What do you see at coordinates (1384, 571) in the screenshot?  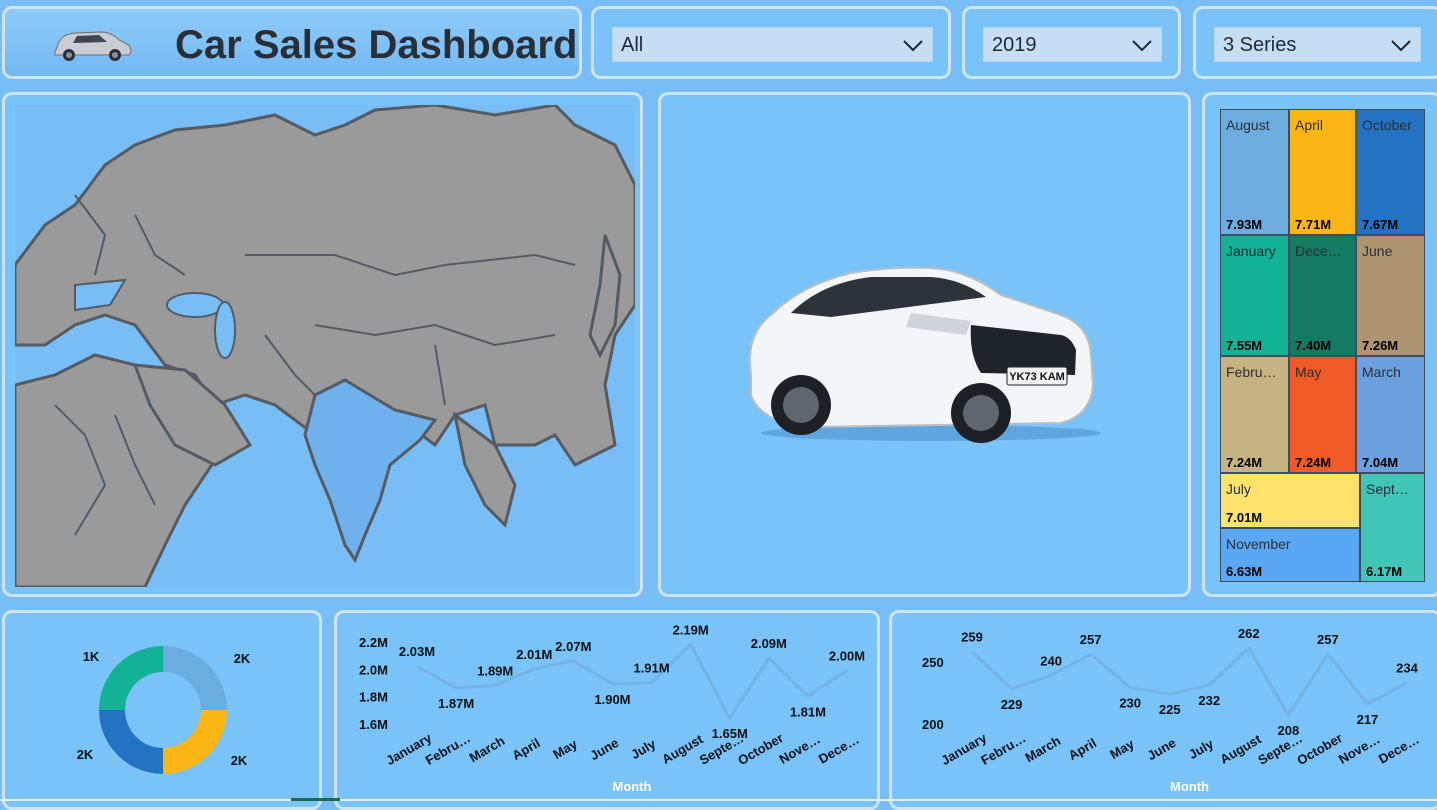 I see `treemap-tile-value: 6.17M` at bounding box center [1384, 571].